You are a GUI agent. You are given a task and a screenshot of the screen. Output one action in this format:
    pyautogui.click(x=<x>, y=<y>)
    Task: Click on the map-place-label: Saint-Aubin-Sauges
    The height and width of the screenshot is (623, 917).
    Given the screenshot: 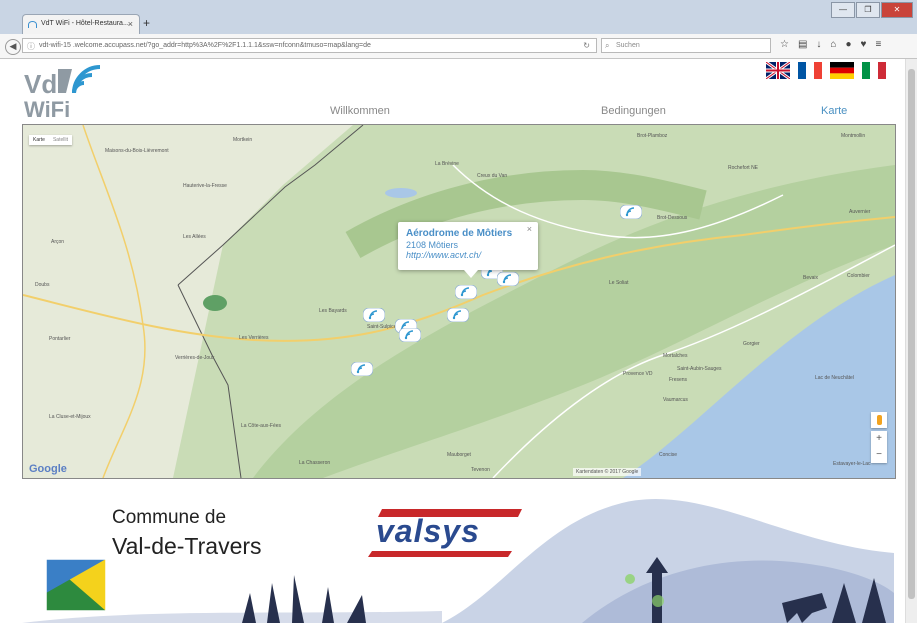 What is the action you would take?
    pyautogui.click(x=699, y=369)
    